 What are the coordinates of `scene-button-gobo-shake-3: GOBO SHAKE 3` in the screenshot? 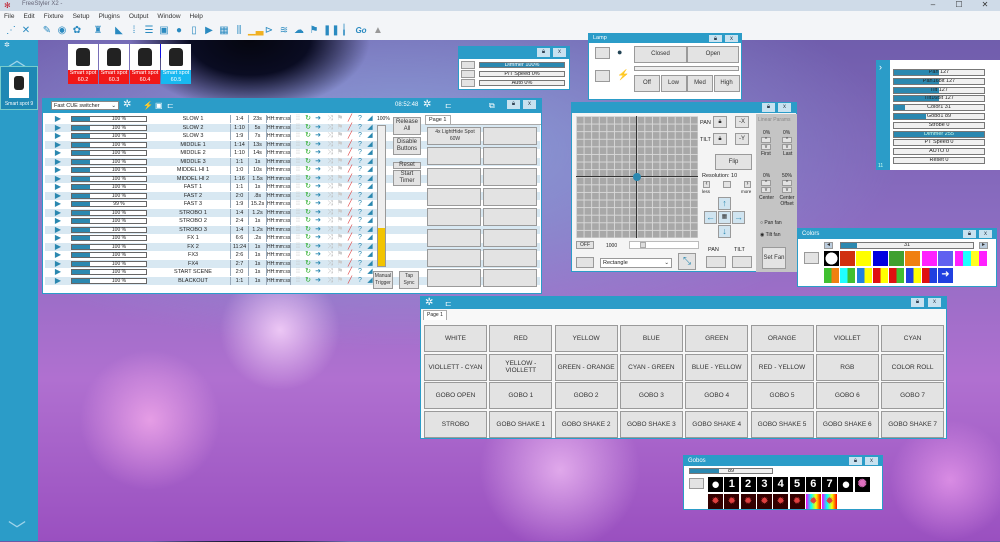 It's located at (651, 424).